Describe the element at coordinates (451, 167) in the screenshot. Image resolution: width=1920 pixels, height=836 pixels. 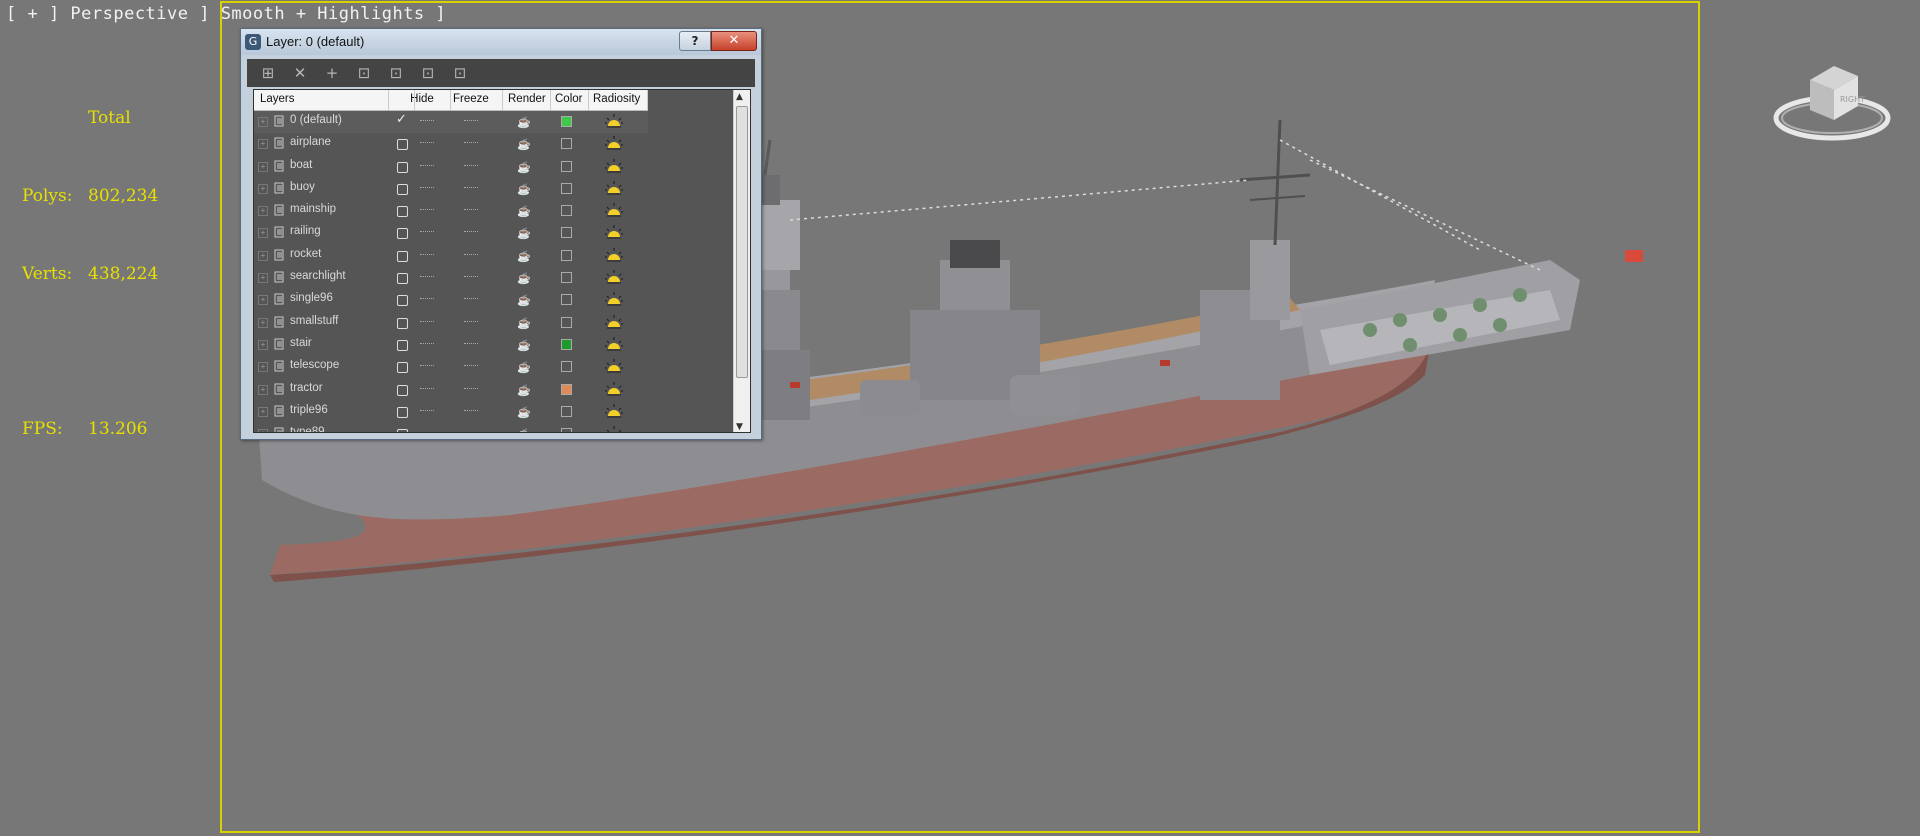
I see `layer-row: + boat ☕` at that location.